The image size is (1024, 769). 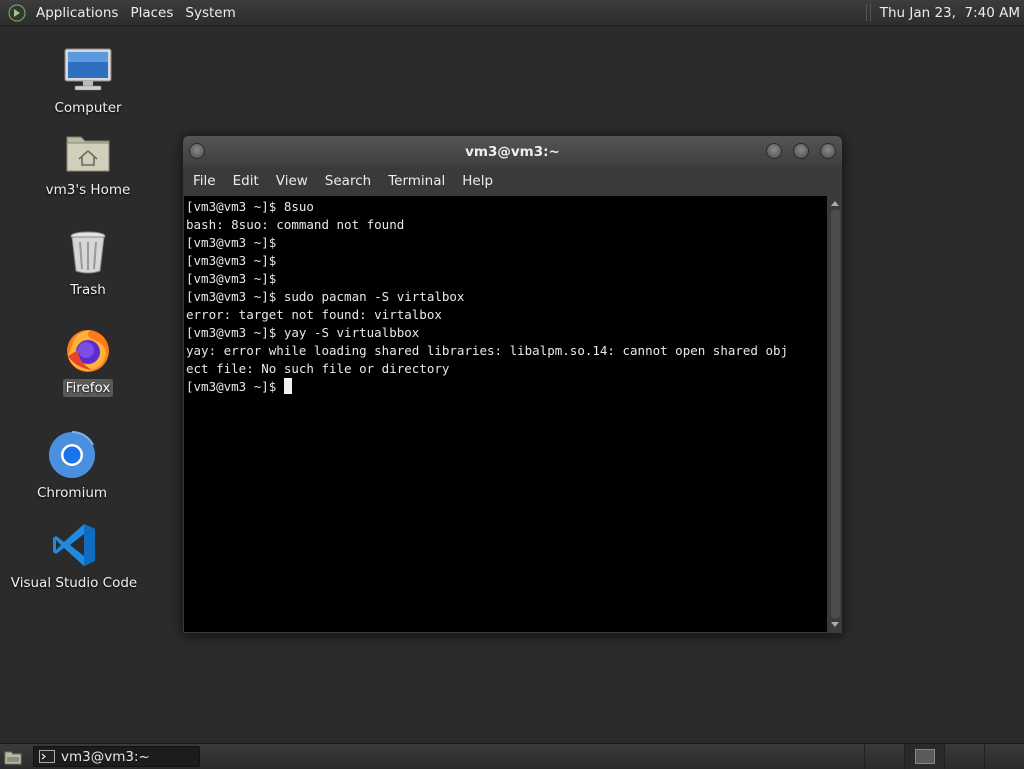 I want to click on taskbar-item-label: vm3@vm3:~, so click(x=105, y=756).